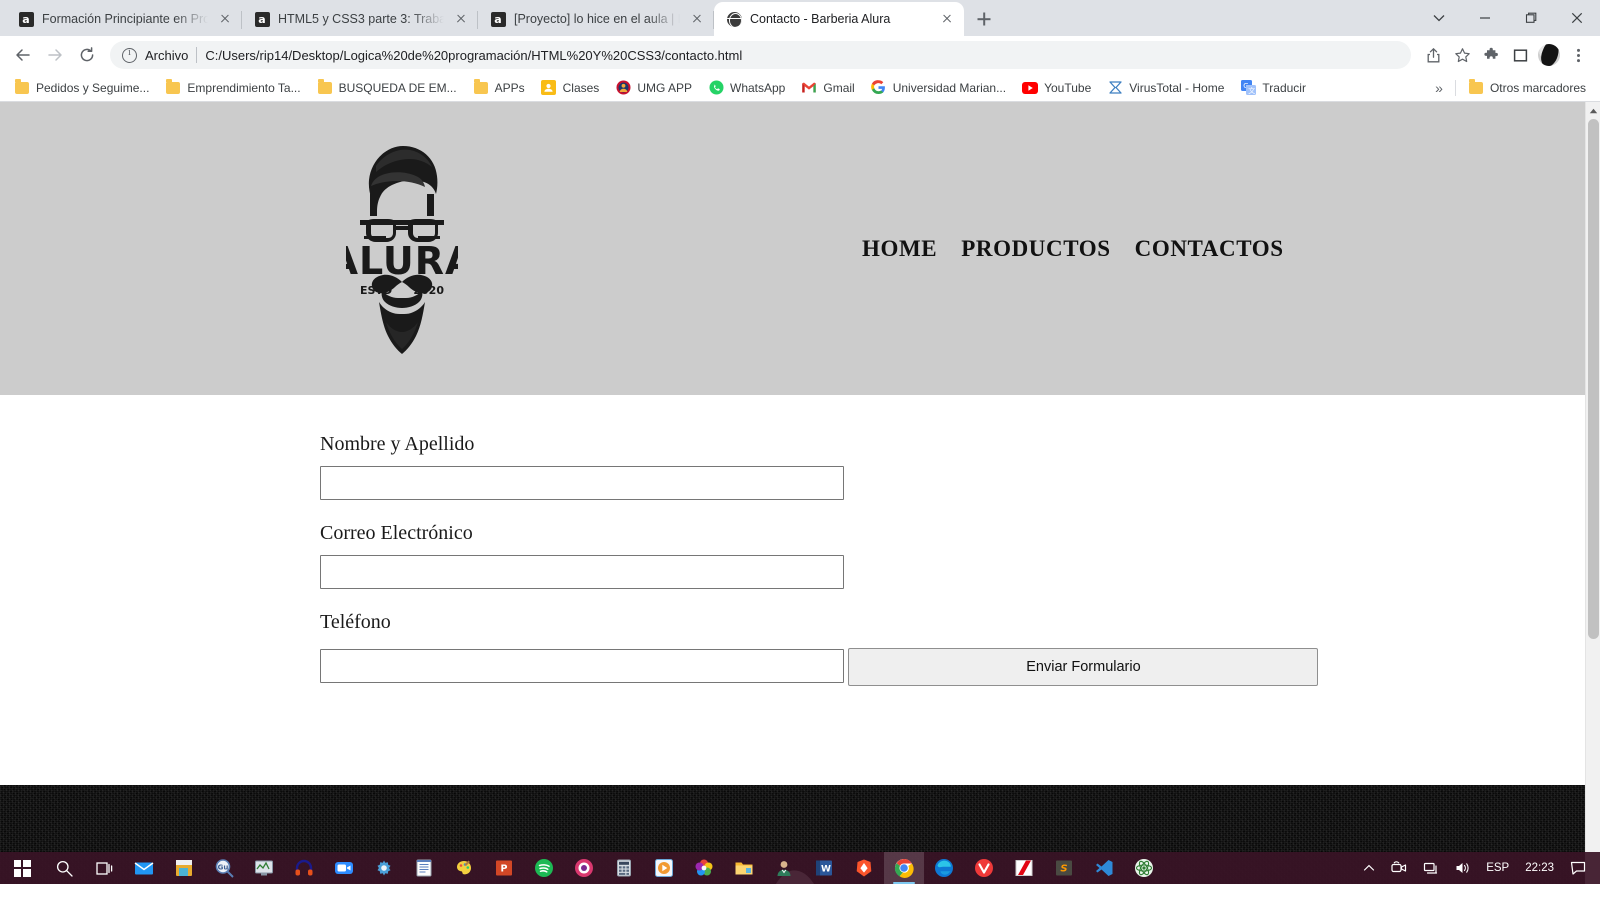 This screenshot has height=900, width=1600. I want to click on windows-start-icon, so click(22, 868).